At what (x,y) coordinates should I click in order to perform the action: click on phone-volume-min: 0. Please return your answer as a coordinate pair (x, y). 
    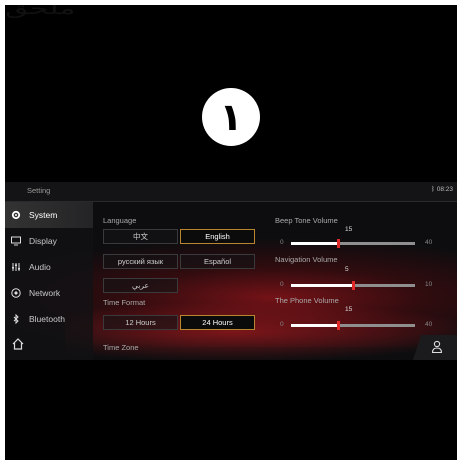
    Looking at the image, I should click on (282, 324).